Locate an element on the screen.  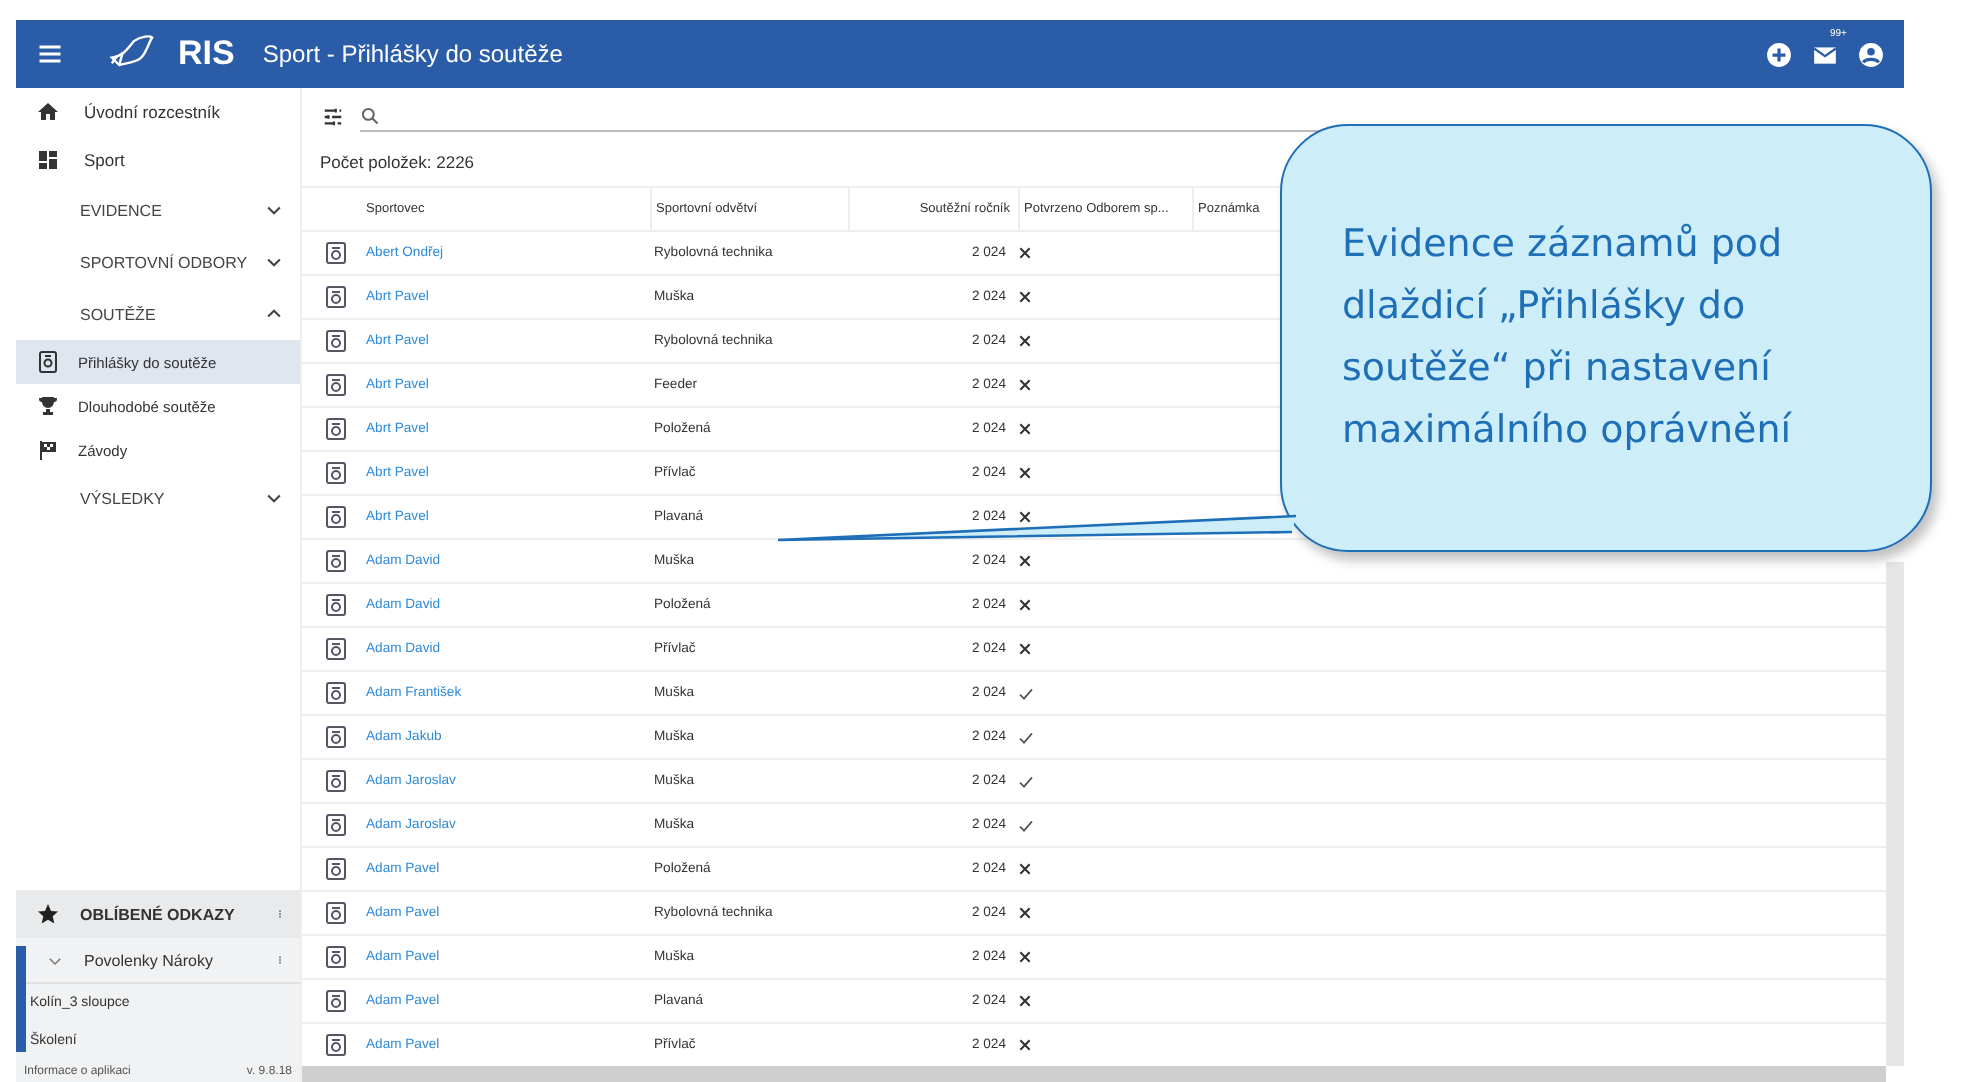
nav-section: SPORTOVNÍ ODBORY is located at coordinates (158, 262).